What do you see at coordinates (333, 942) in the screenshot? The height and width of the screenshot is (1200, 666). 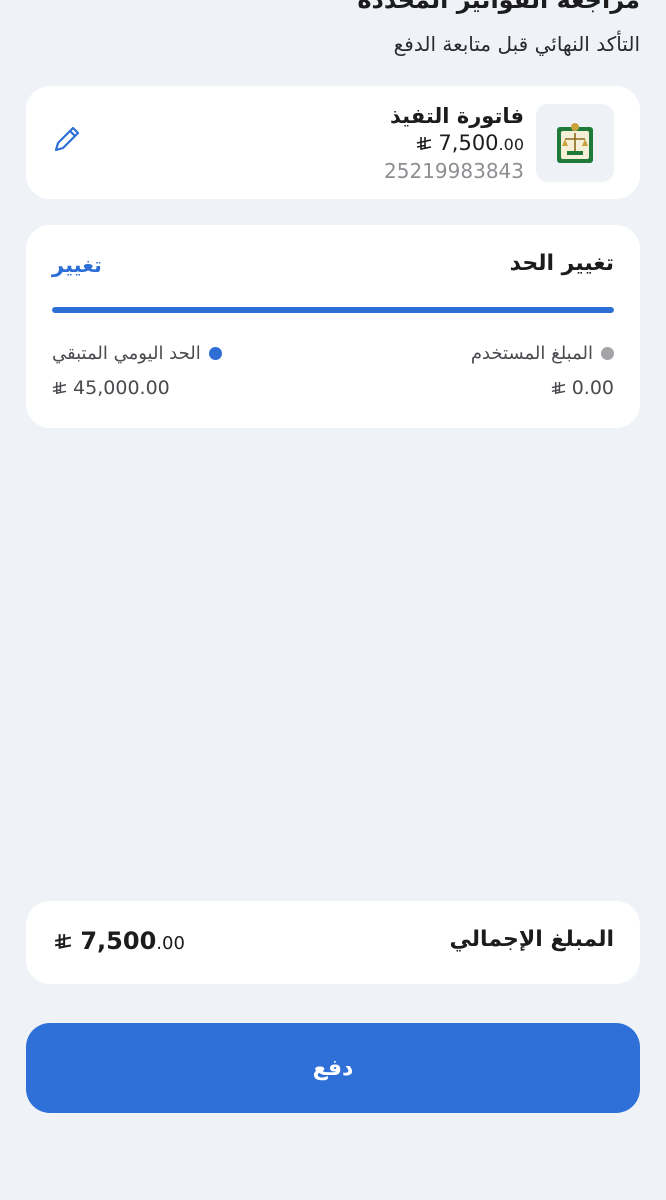 I see `total-amount-card: المبلغ الإجمالي 7,500.00` at bounding box center [333, 942].